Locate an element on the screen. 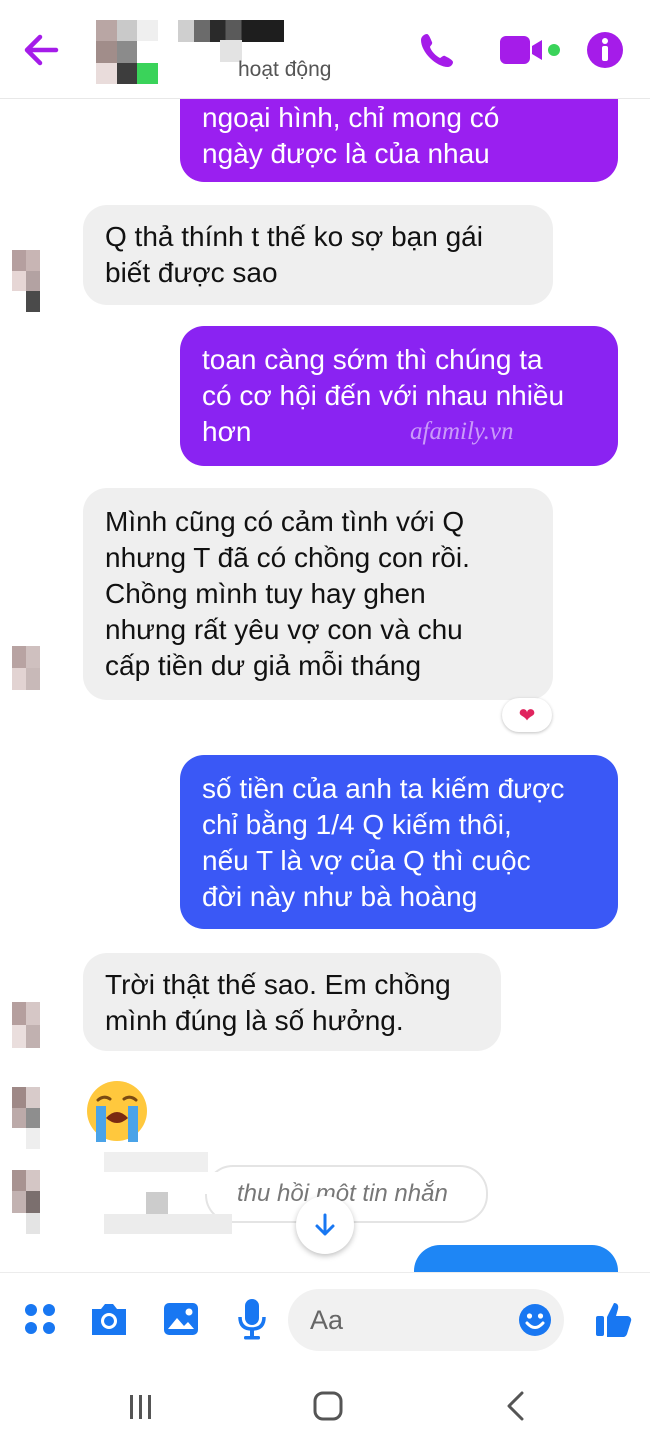 The height and width of the screenshot is (1445, 650). message-input is located at coordinates (398, 1320).